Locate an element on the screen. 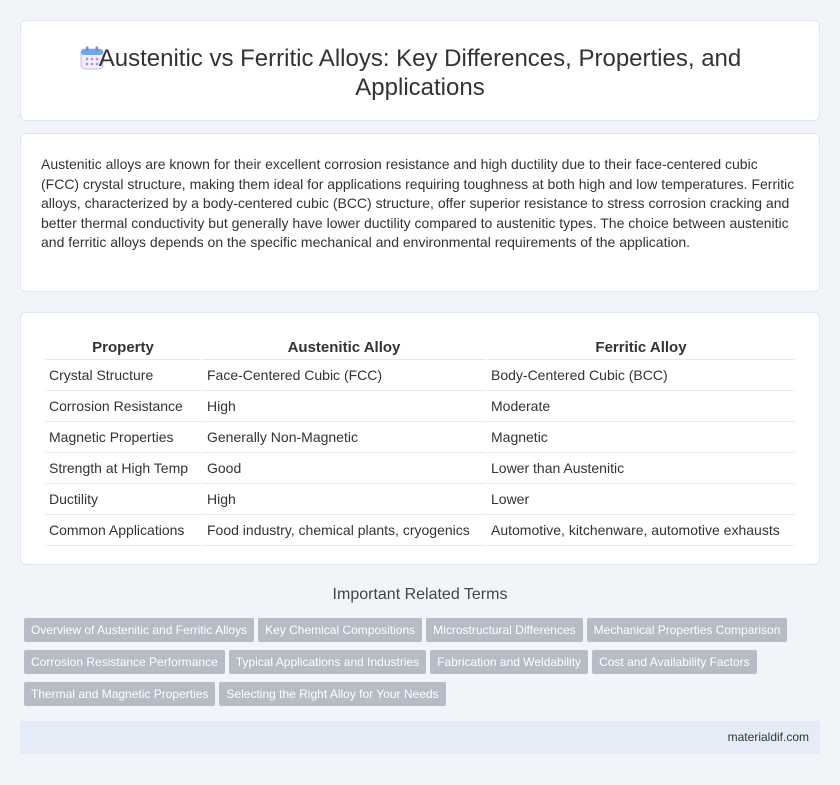 The image size is (840, 785). table-cell: Crystal Structure is located at coordinates (123, 375).